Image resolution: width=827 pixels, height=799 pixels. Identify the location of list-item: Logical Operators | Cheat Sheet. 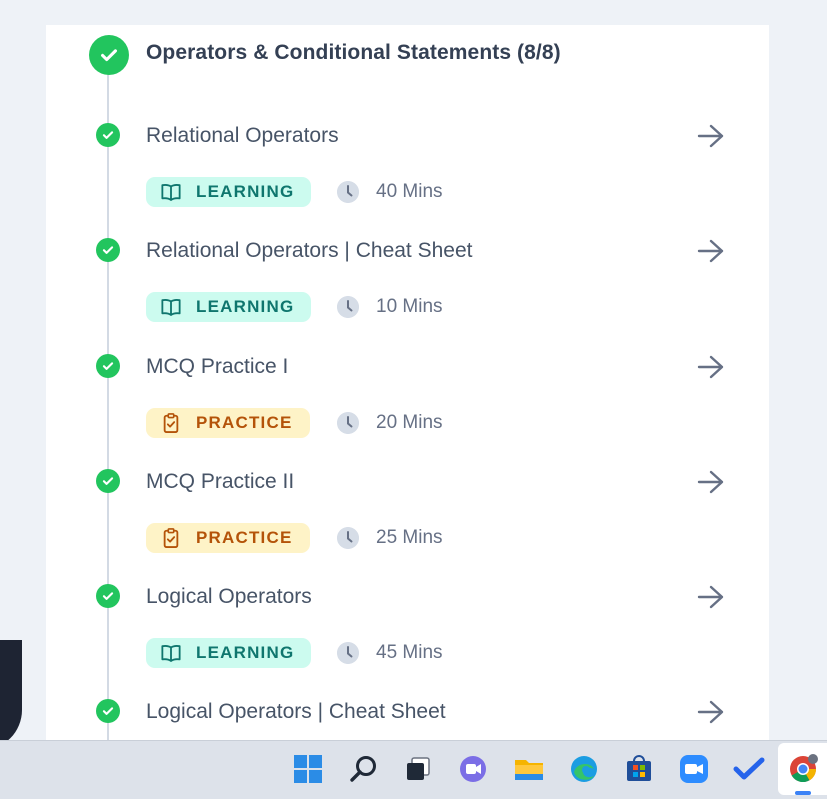
(407, 722).